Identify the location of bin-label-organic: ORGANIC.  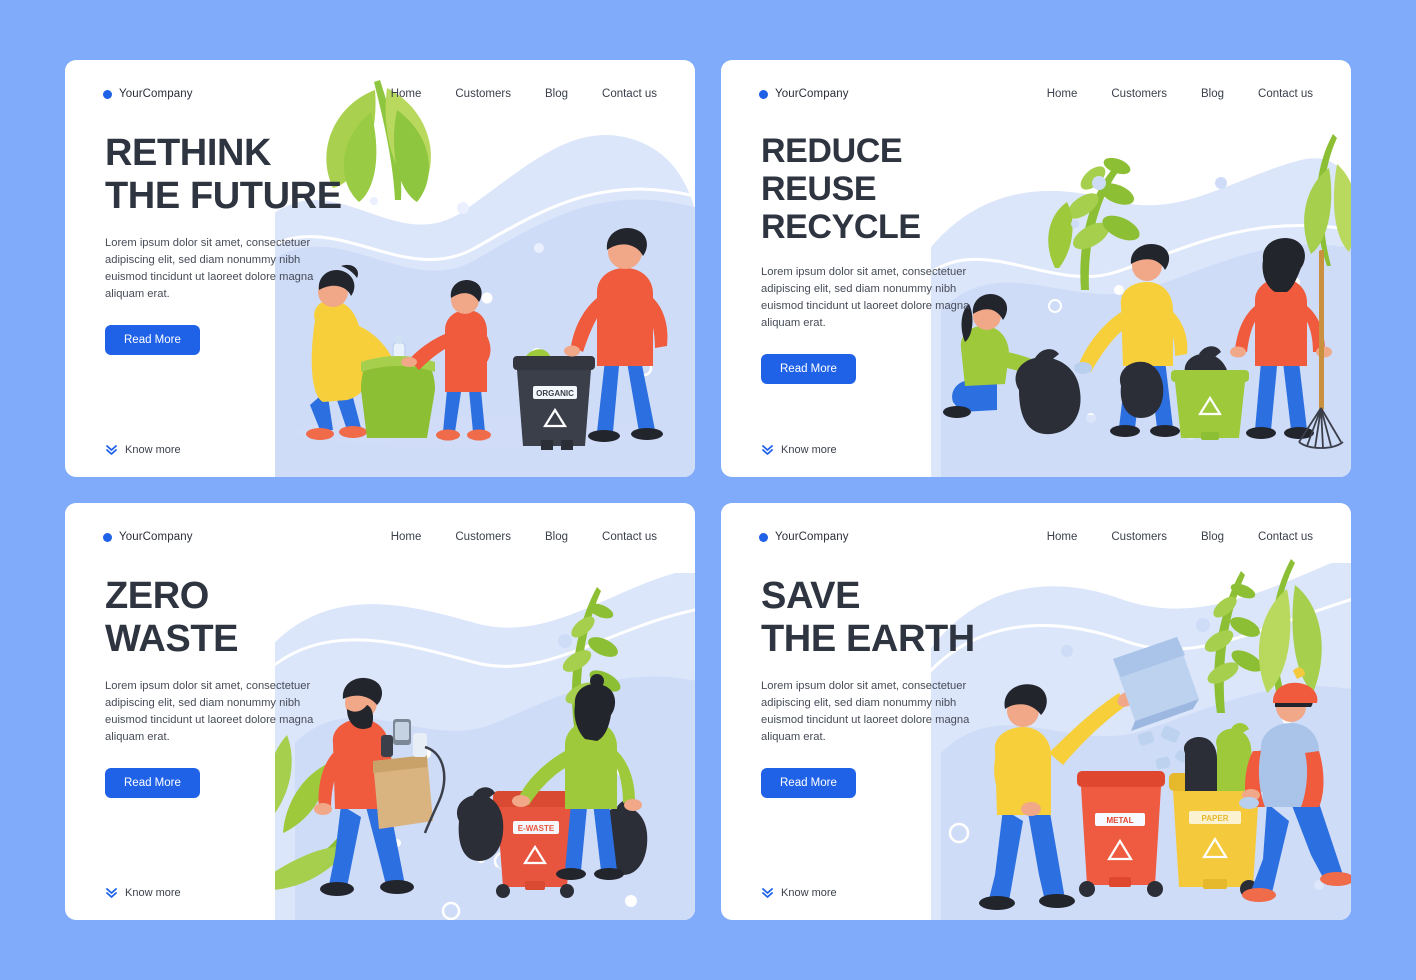
(555, 393).